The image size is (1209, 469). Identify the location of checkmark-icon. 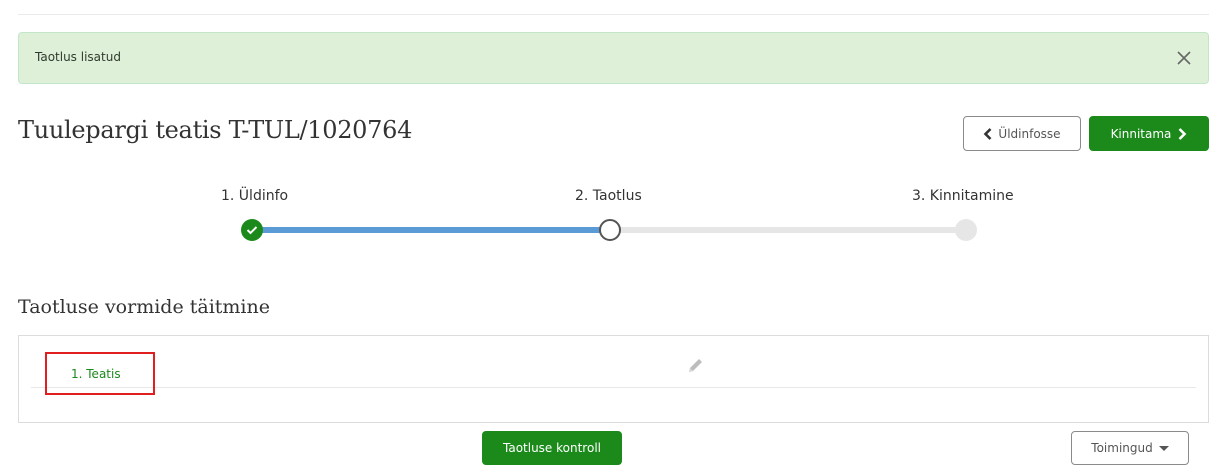
(252, 230).